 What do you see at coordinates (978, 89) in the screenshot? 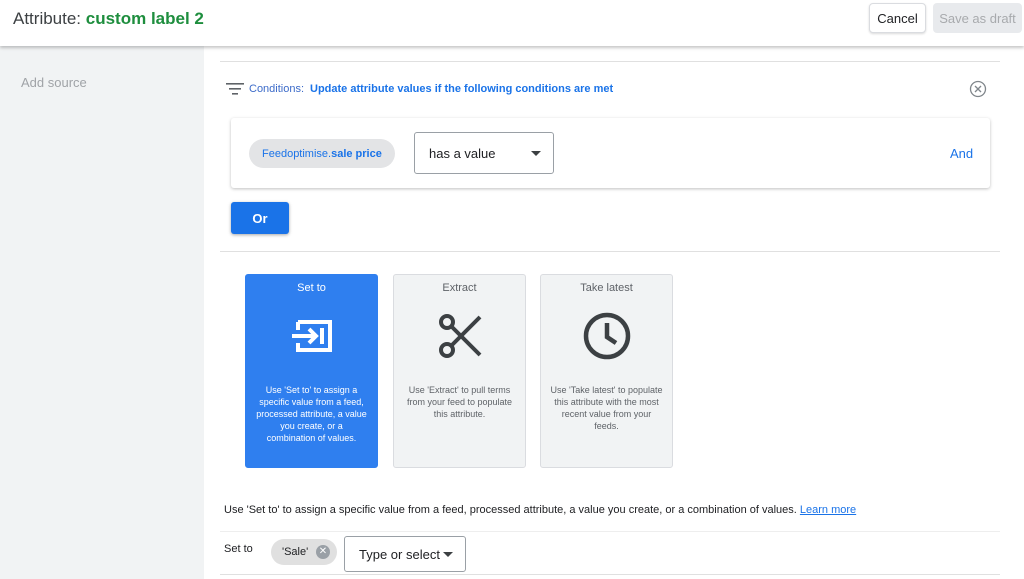
I see `remove-condition-icon` at bounding box center [978, 89].